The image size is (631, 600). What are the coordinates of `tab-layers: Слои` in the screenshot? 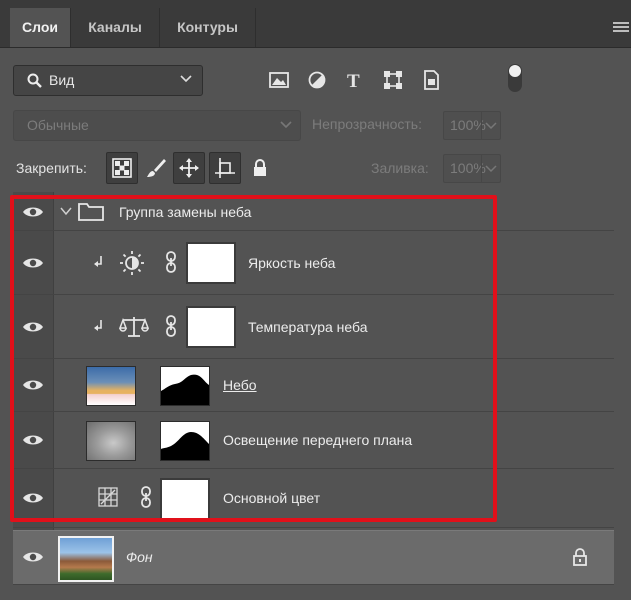 It's located at (40, 27).